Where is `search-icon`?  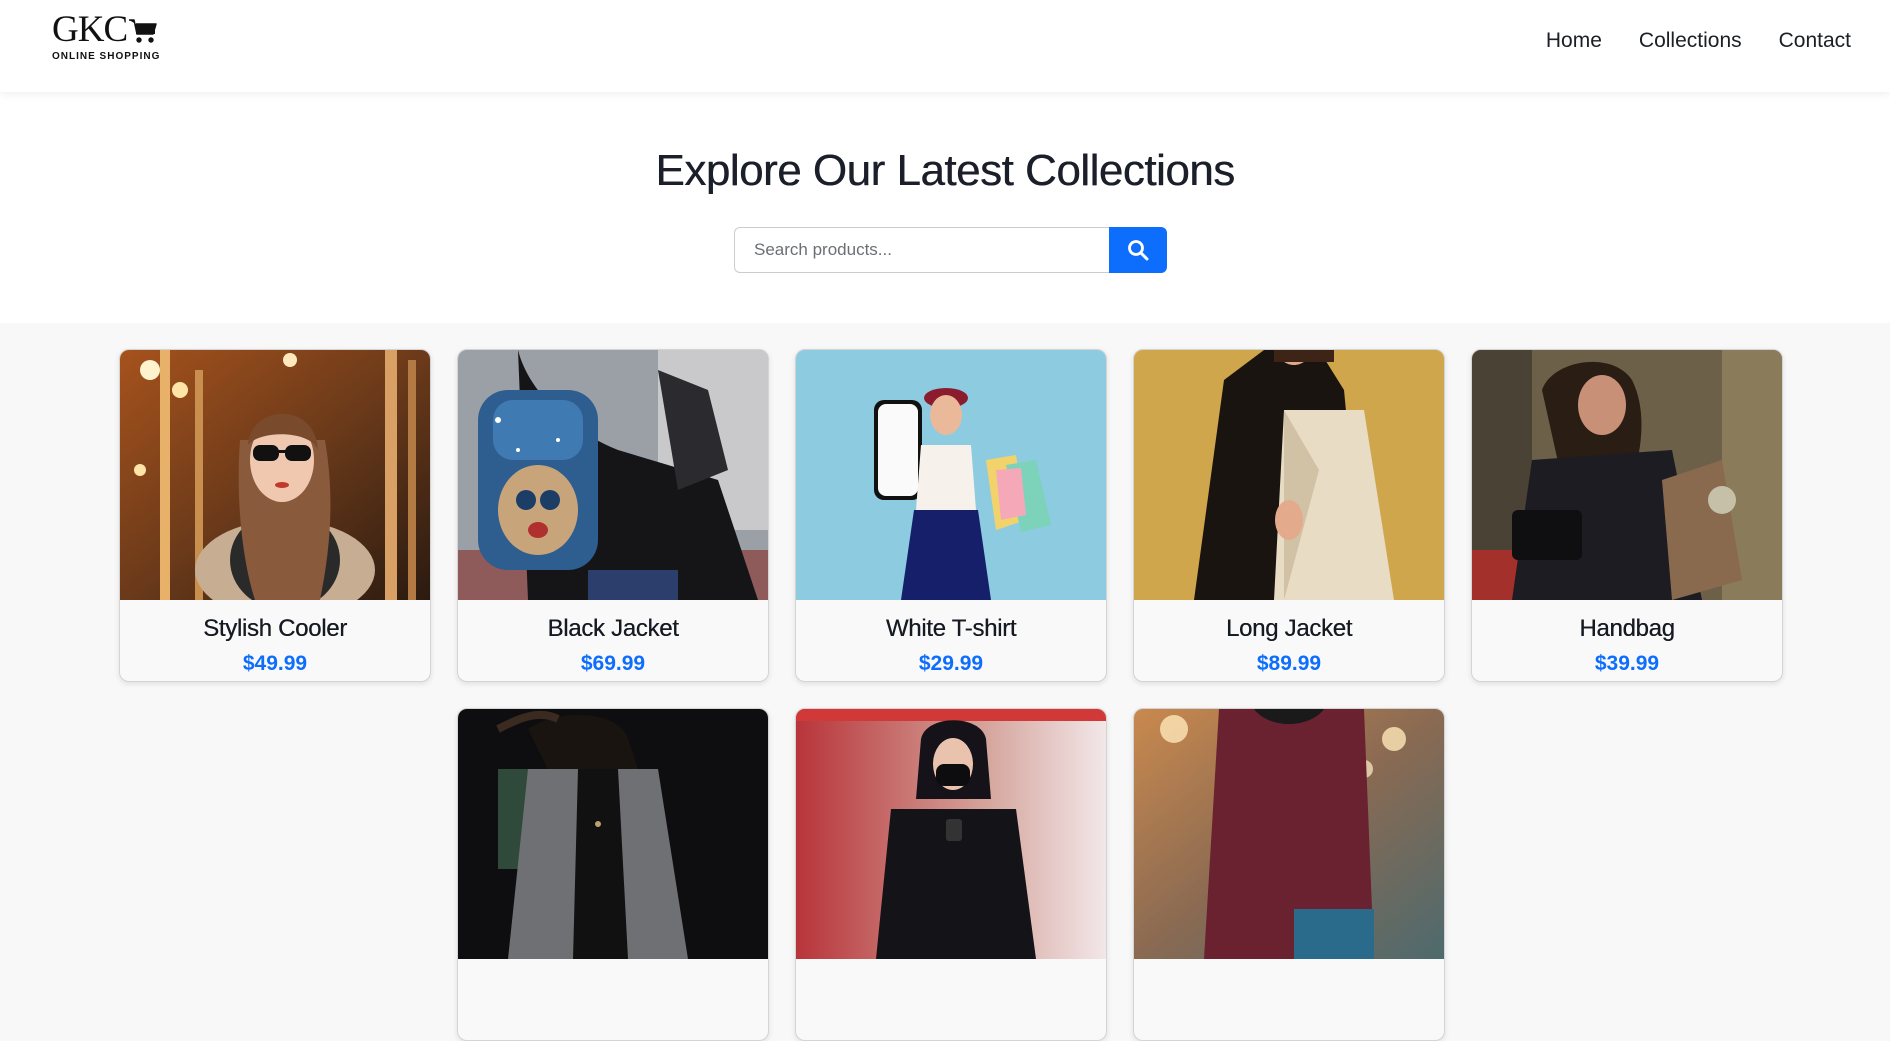 search-icon is located at coordinates (1138, 250).